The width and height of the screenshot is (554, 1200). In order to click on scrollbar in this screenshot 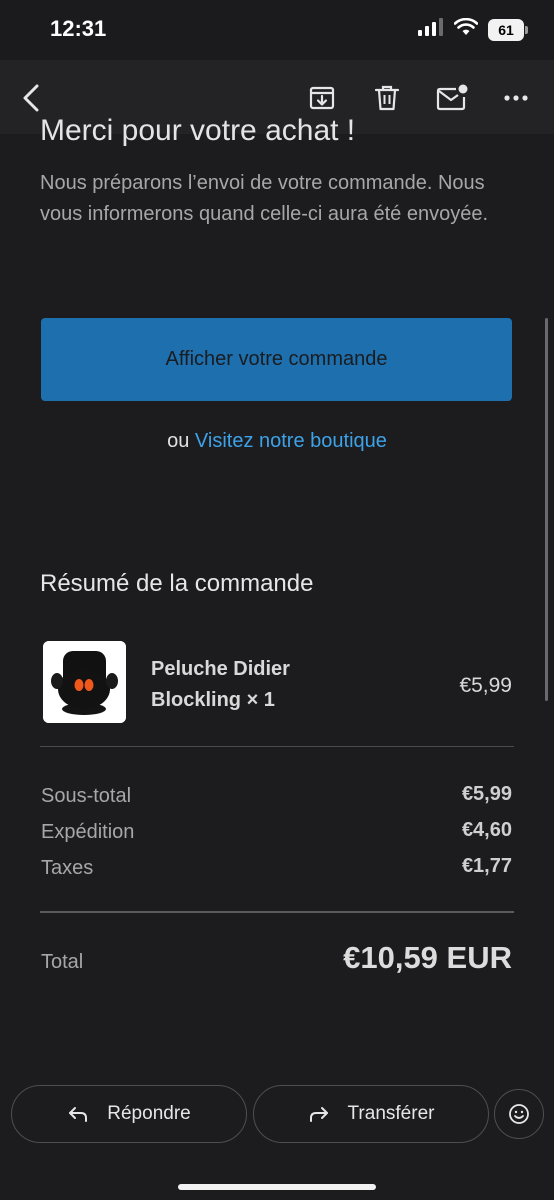, I will do `click(546, 509)`.